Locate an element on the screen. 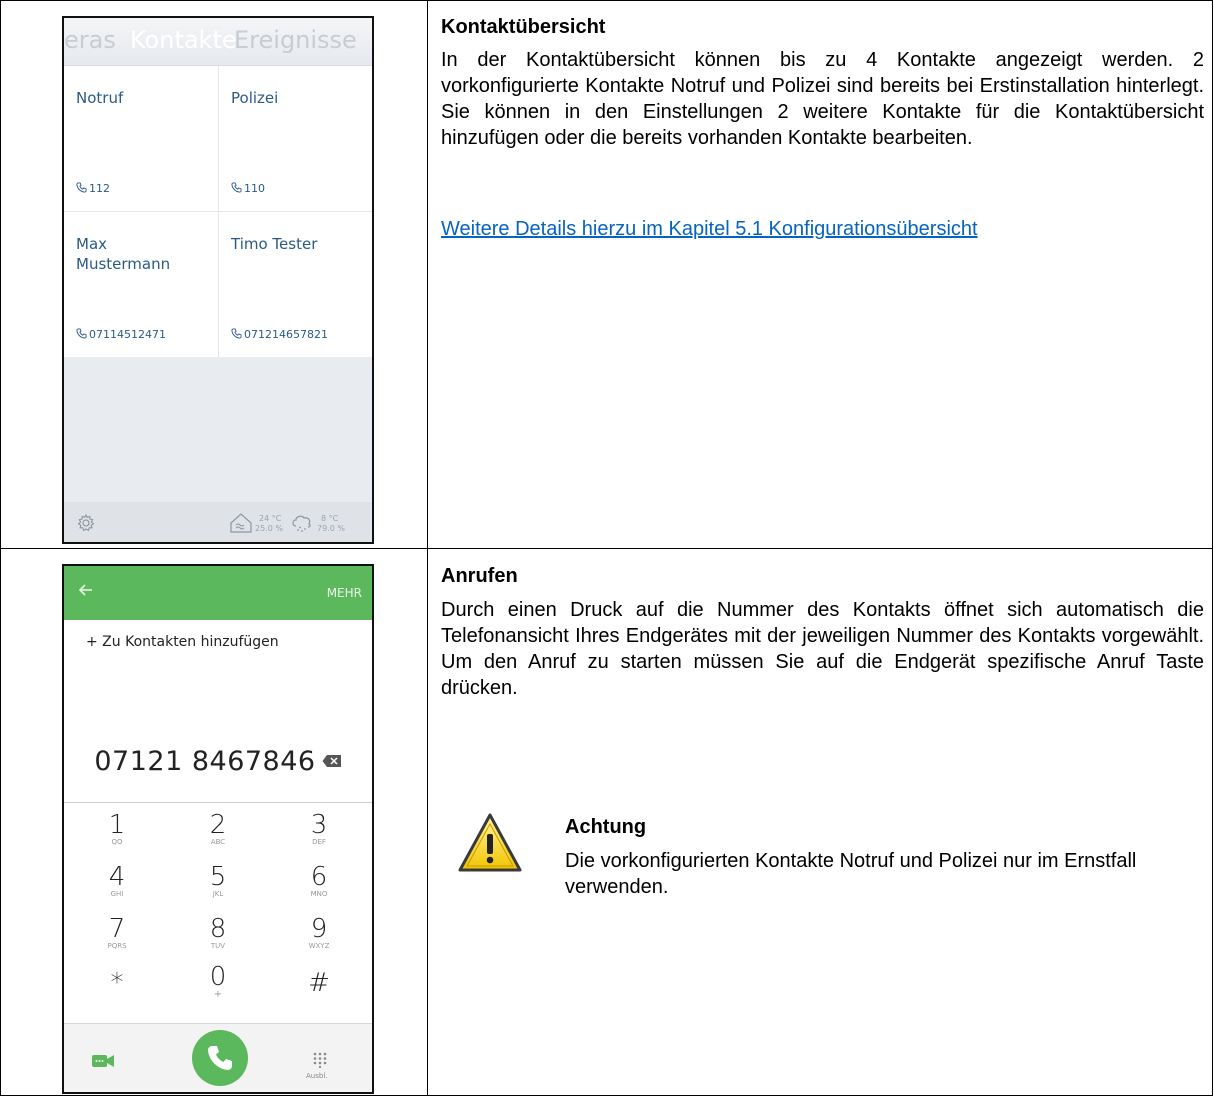  dialer-action-bar: Ausbl. is located at coordinates (218, 1057).